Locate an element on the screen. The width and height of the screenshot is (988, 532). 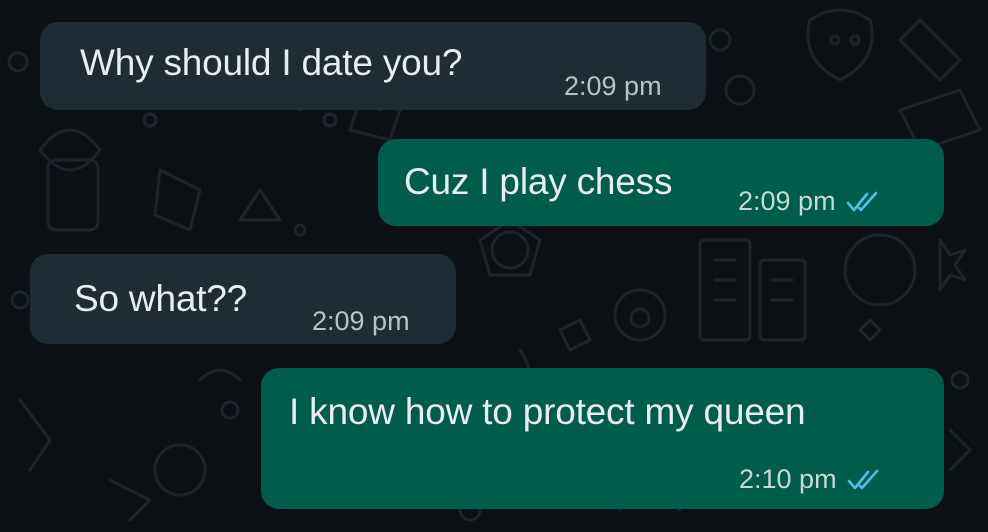
message-meta: 2:10 pm is located at coordinates (810, 479).